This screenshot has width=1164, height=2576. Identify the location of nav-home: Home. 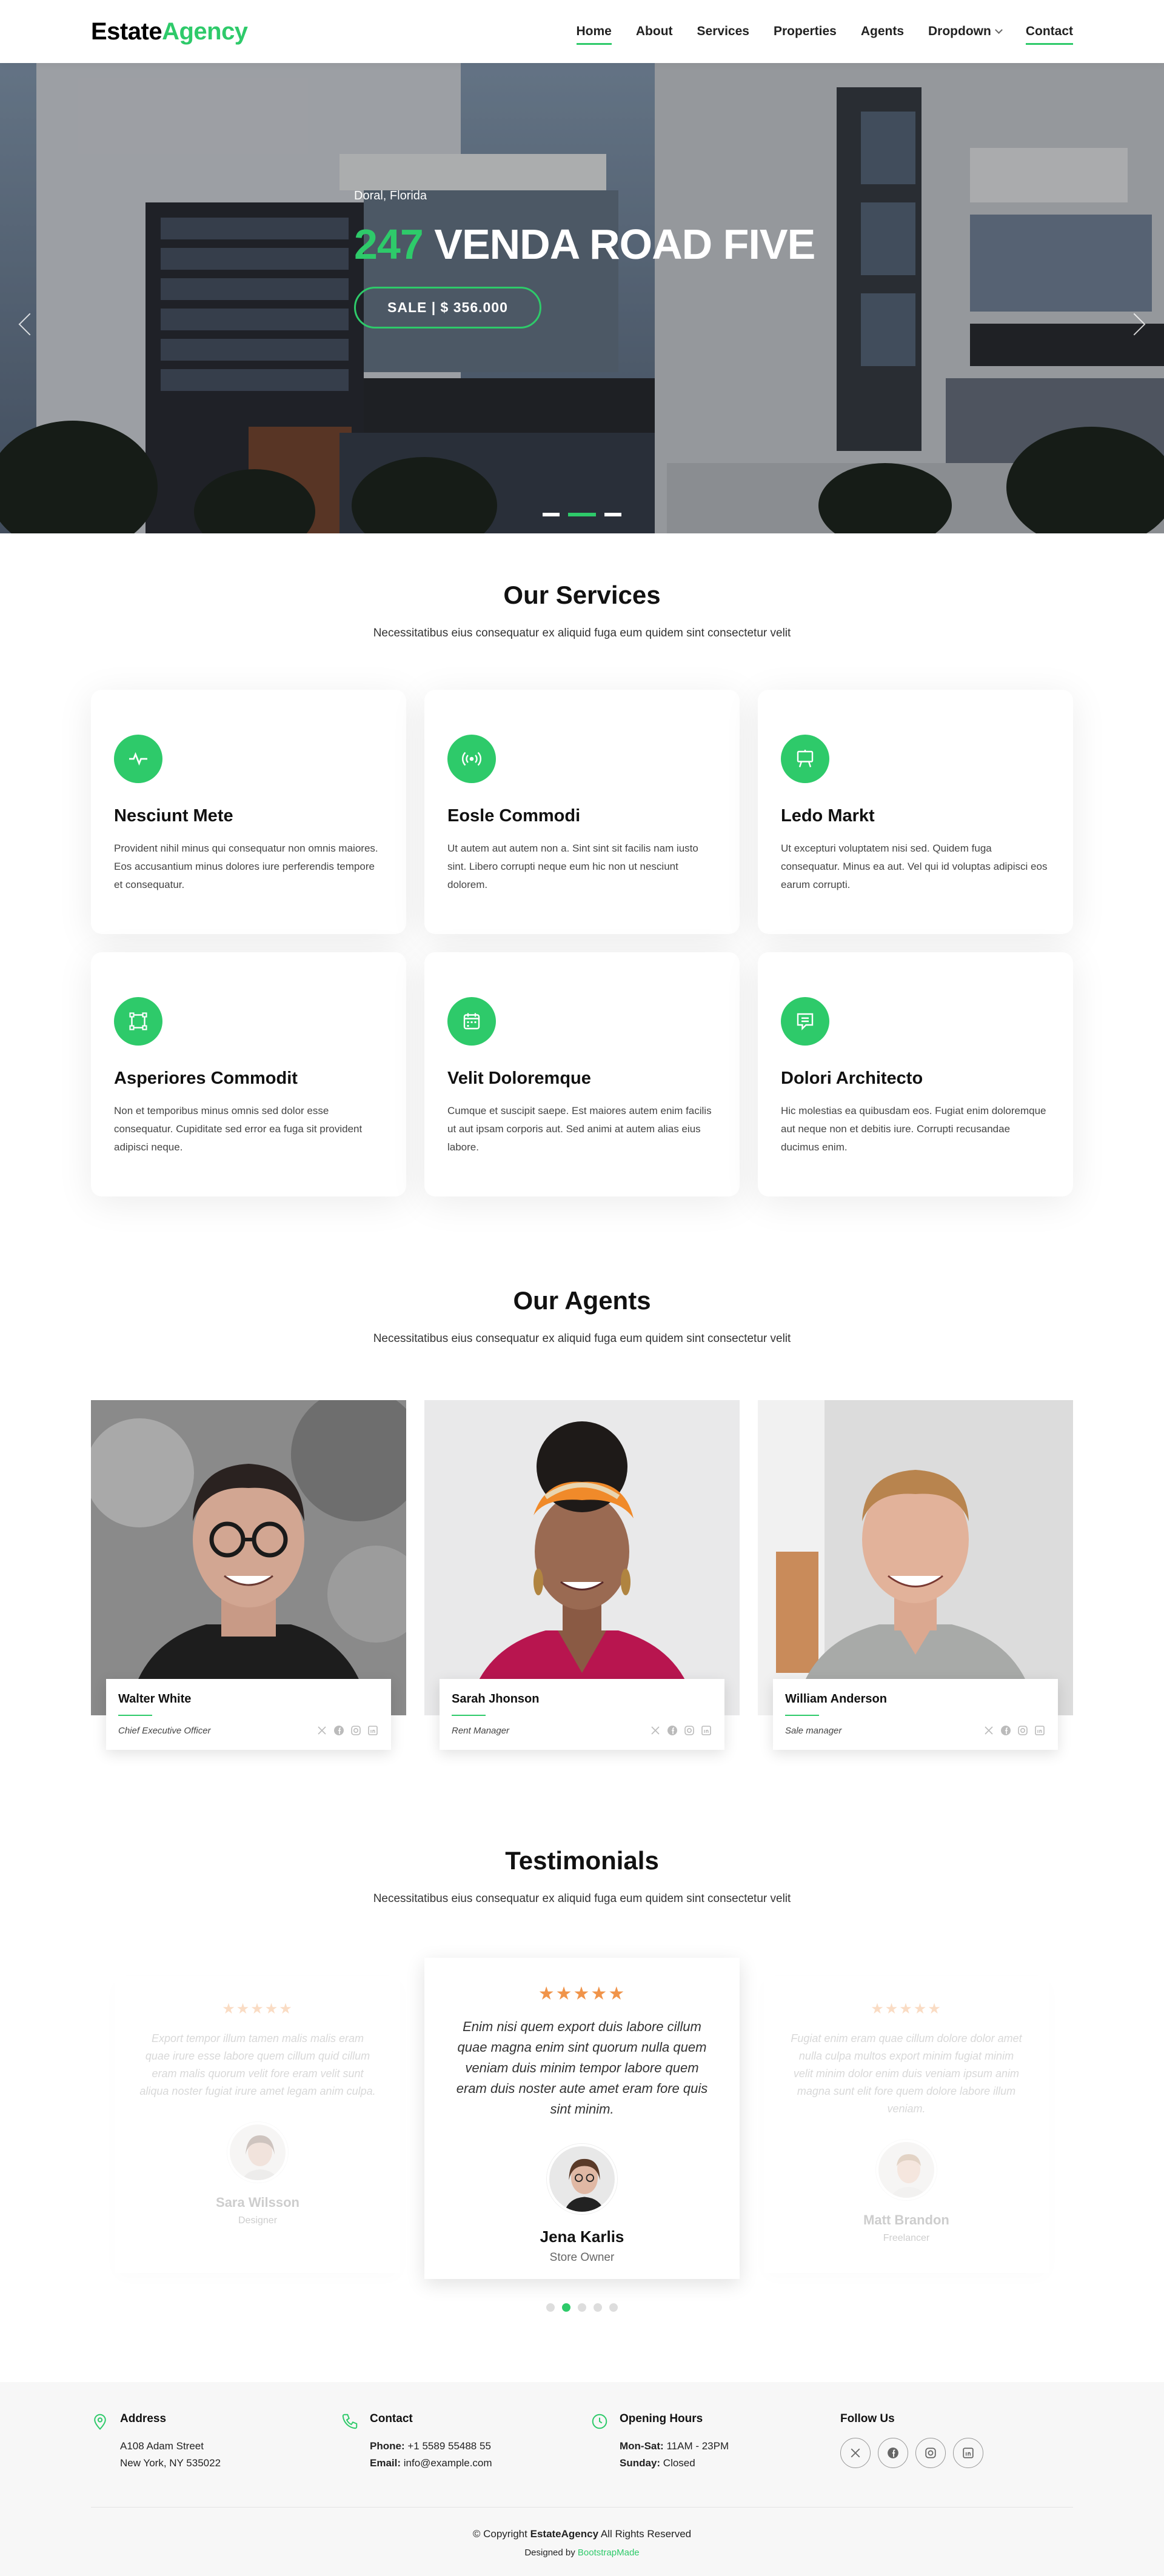
(594, 31).